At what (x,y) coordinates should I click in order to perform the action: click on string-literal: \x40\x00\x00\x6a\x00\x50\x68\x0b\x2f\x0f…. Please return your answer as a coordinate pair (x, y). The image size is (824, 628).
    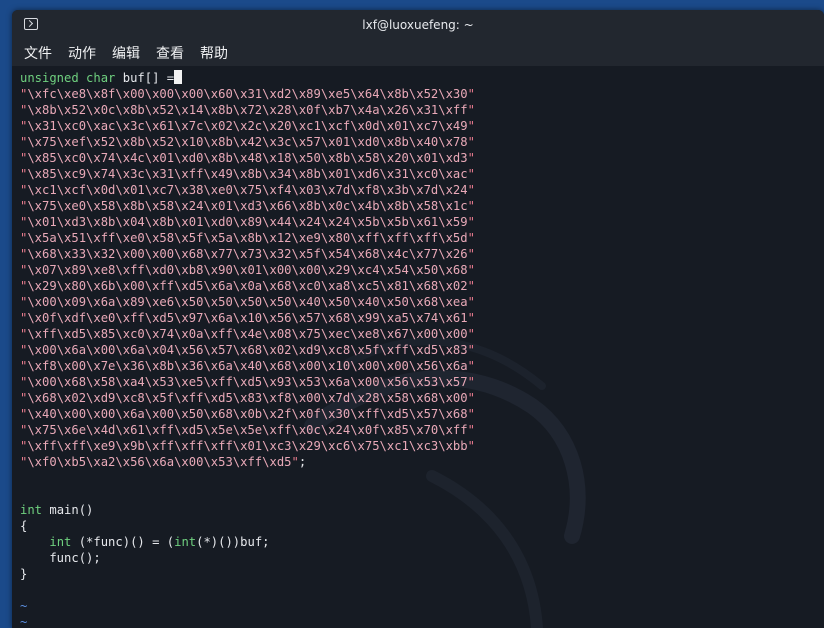
    Looking at the image, I should click on (247, 414).